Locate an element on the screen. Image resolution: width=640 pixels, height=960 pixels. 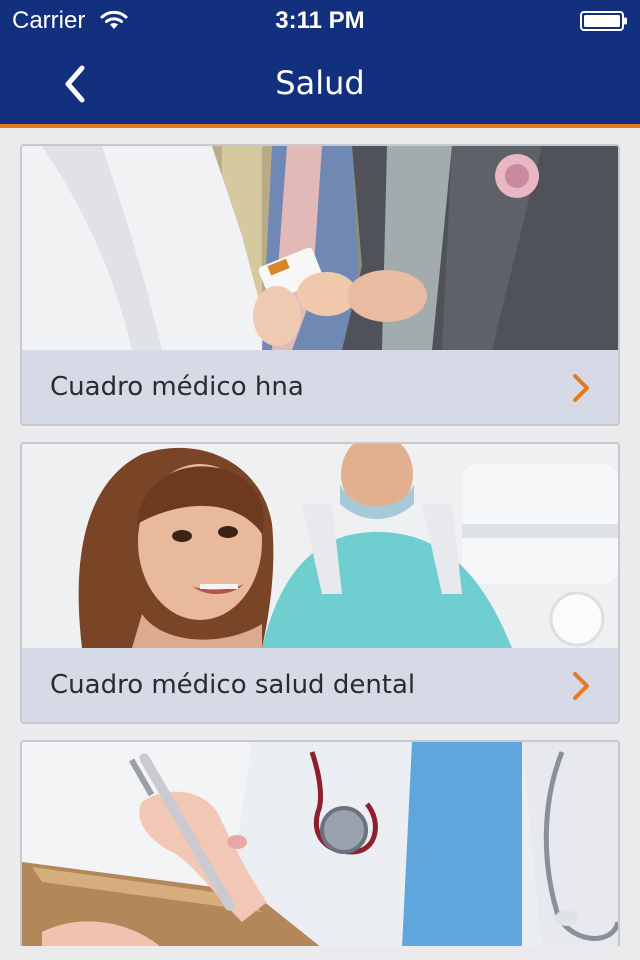
status-bar: Carrier 3:11 PM is located at coordinates (320, 20).